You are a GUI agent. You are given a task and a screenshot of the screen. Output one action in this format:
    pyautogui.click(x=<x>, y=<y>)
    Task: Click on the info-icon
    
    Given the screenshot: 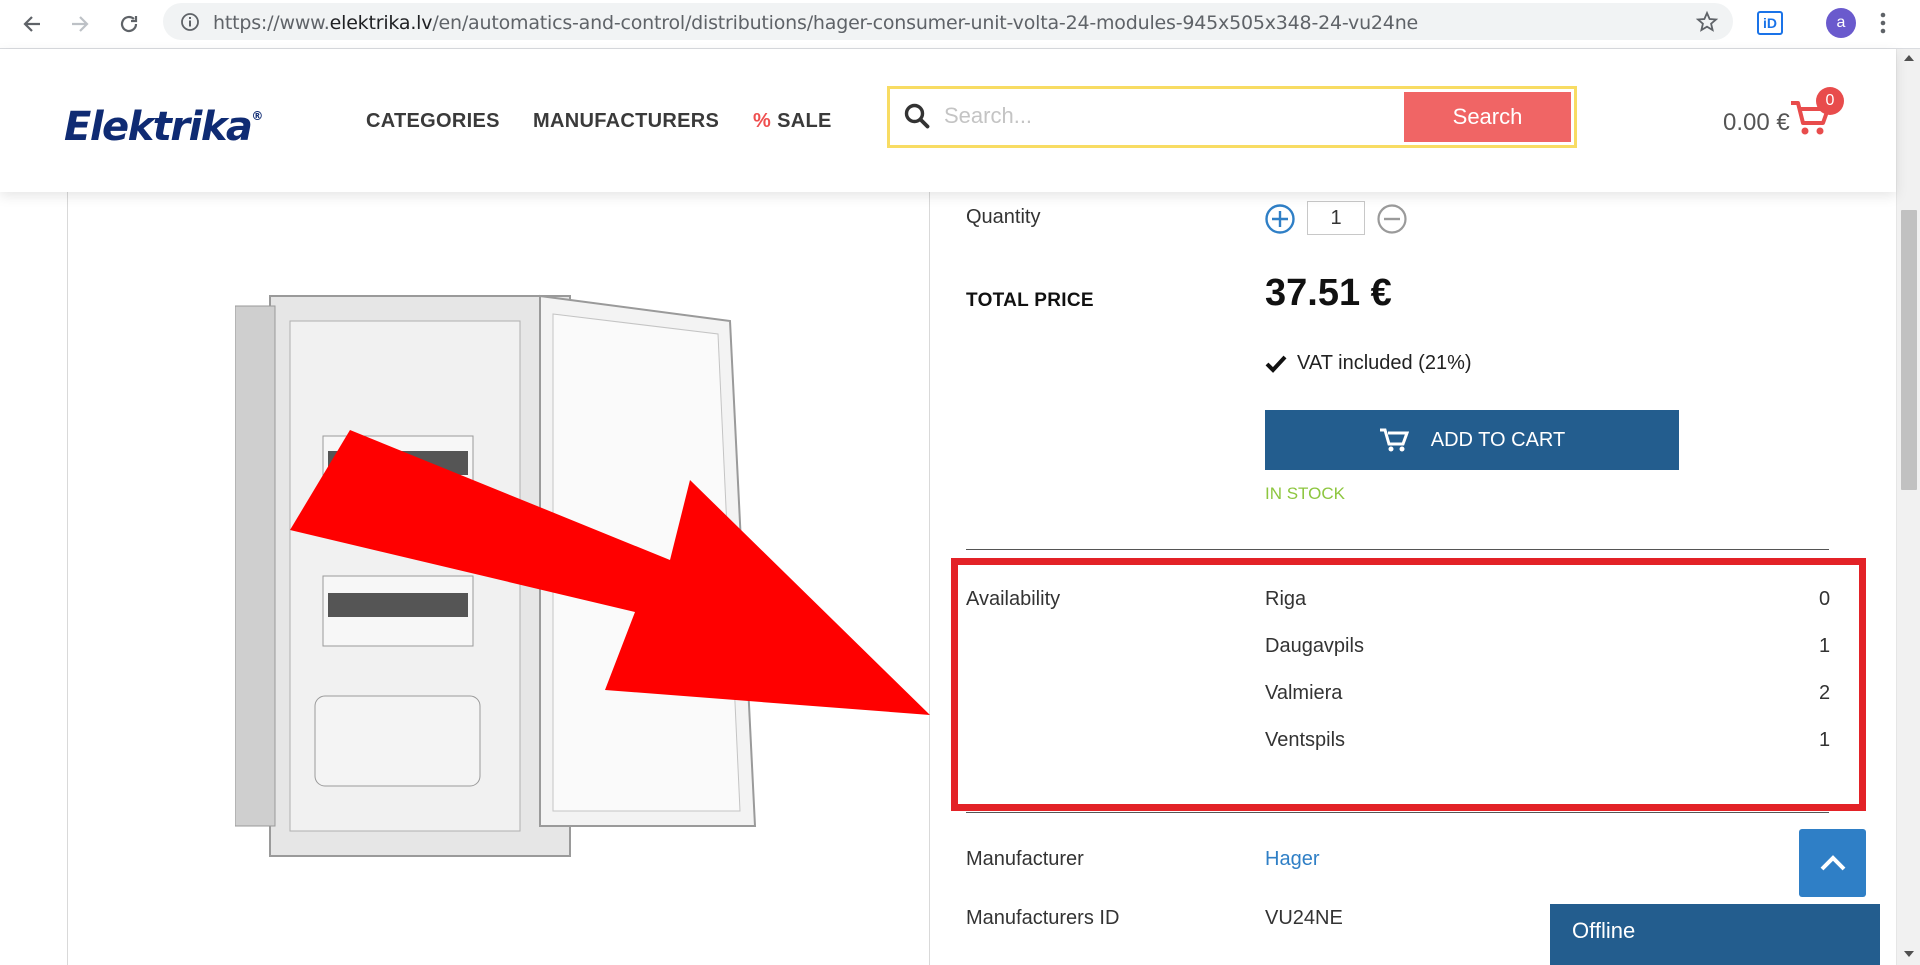 What is the action you would take?
    pyautogui.click(x=190, y=22)
    